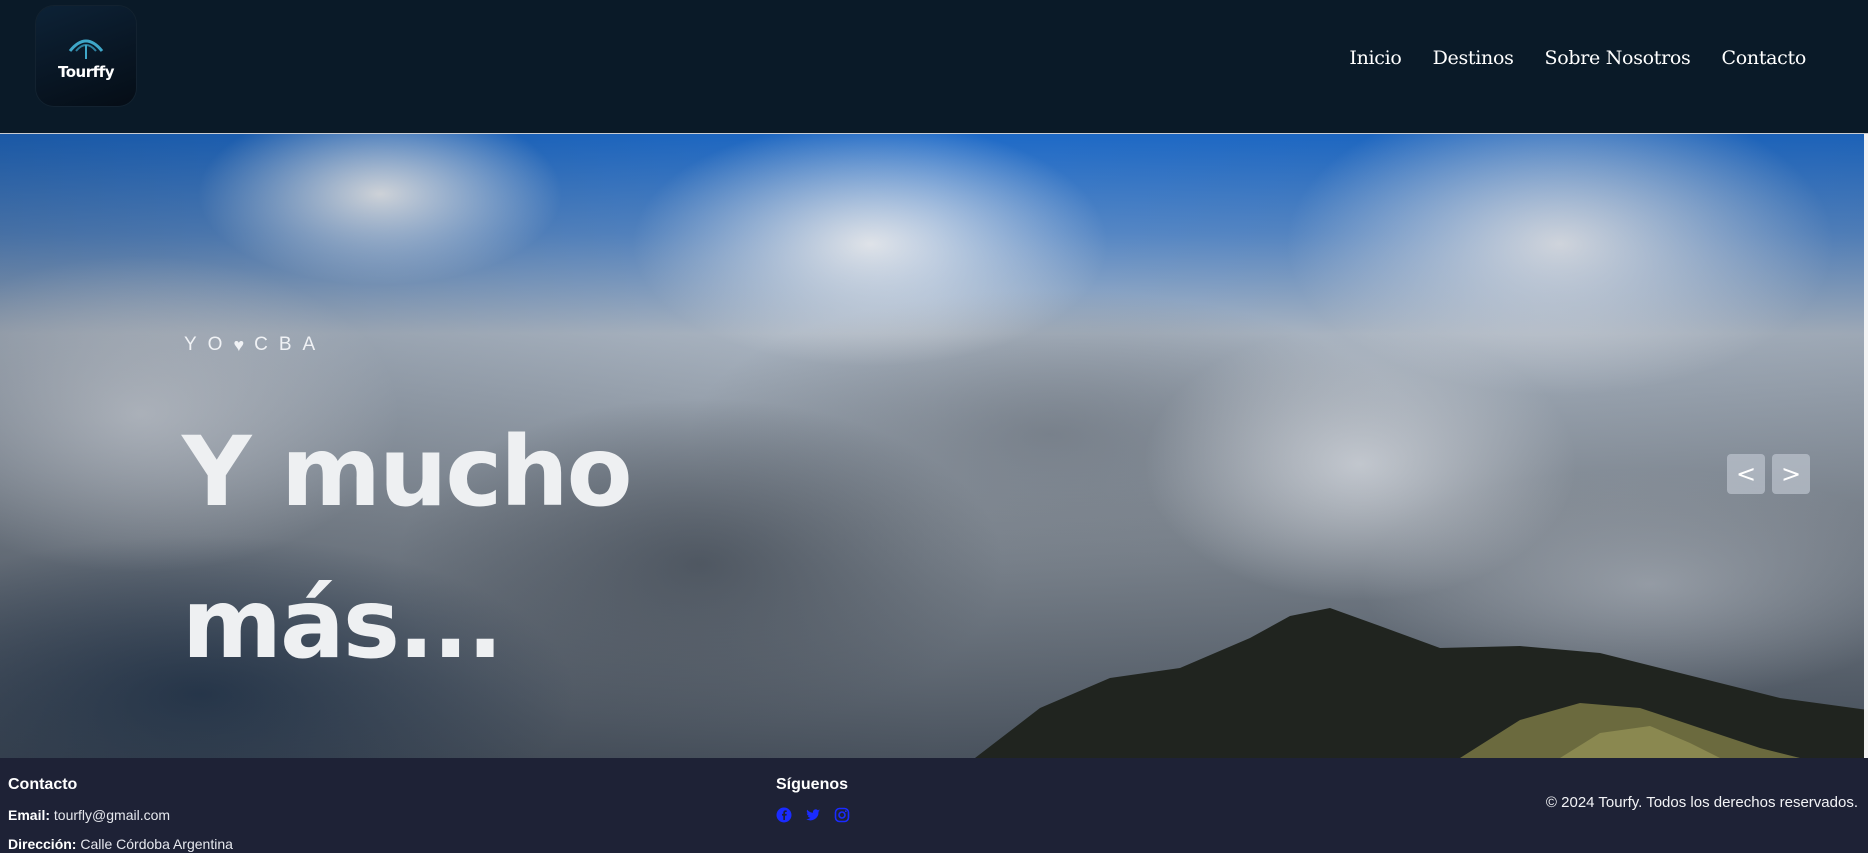 The image size is (1868, 853). I want to click on eyebrow-cba: CBA, so click(290, 344).